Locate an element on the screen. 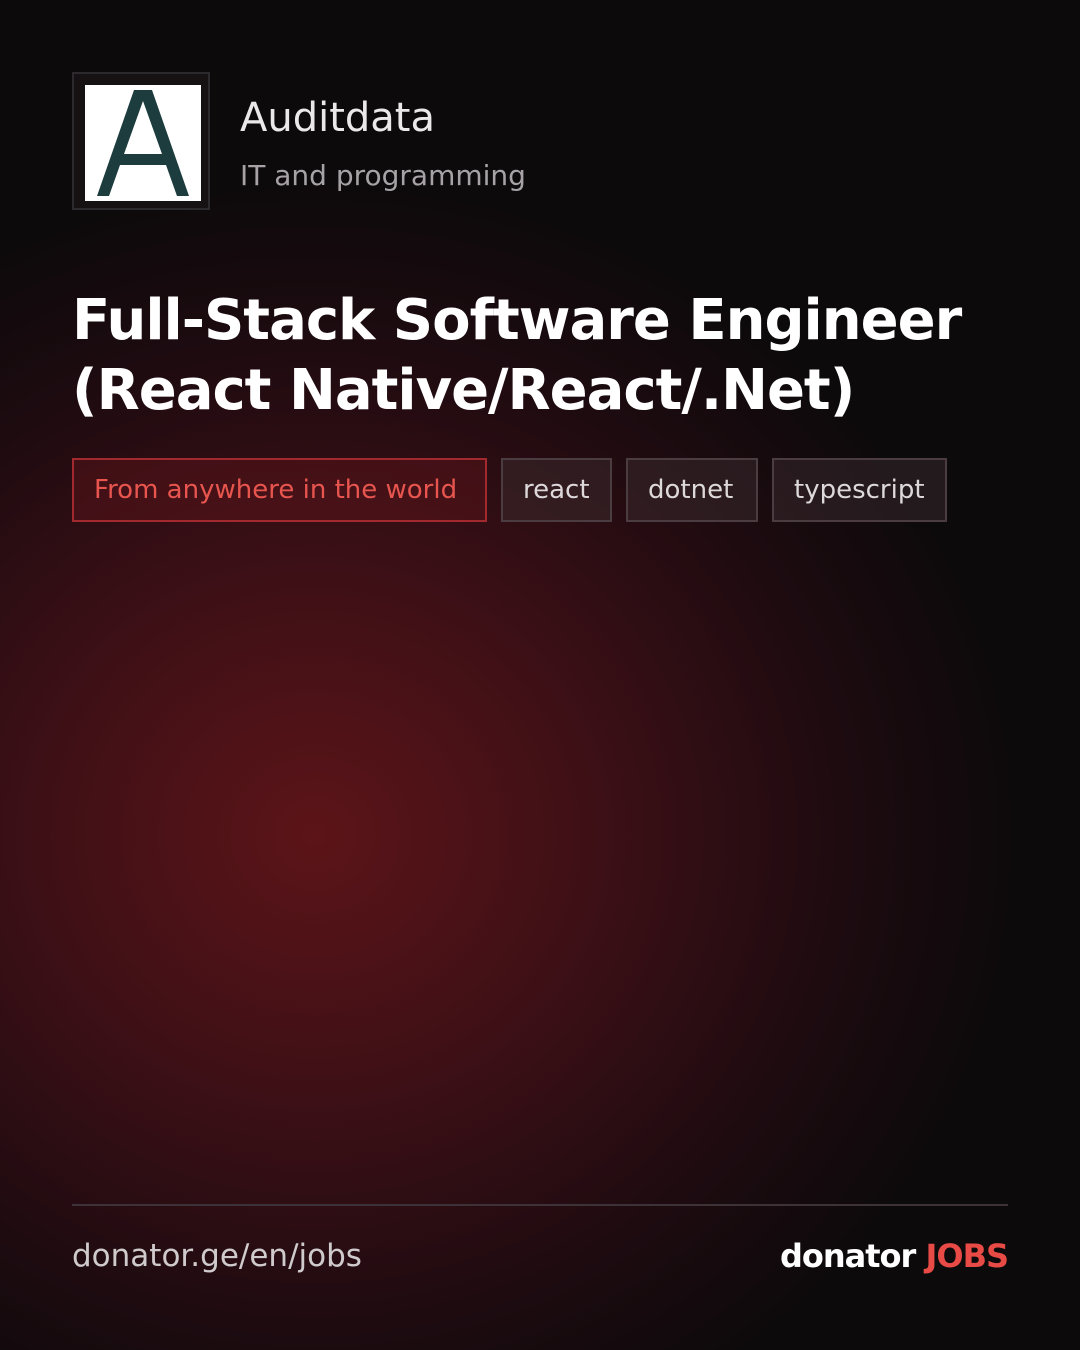 This screenshot has height=1350, width=1080. location-tag: From anywhere in the world is located at coordinates (279, 490).